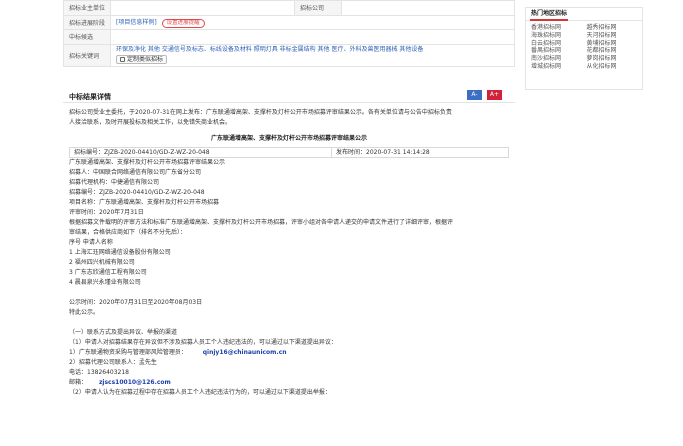  I want to click on body-line: 3 广东志欣通信工程有限公司, so click(108, 272).